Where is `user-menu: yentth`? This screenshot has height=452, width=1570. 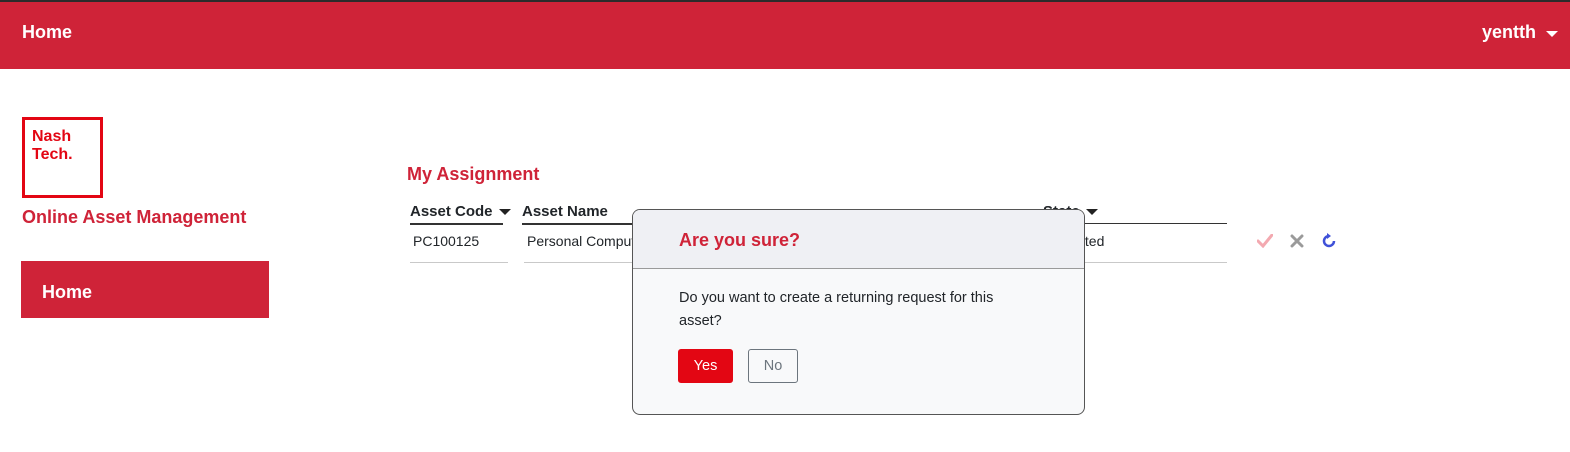 user-menu: yentth is located at coordinates (1520, 32).